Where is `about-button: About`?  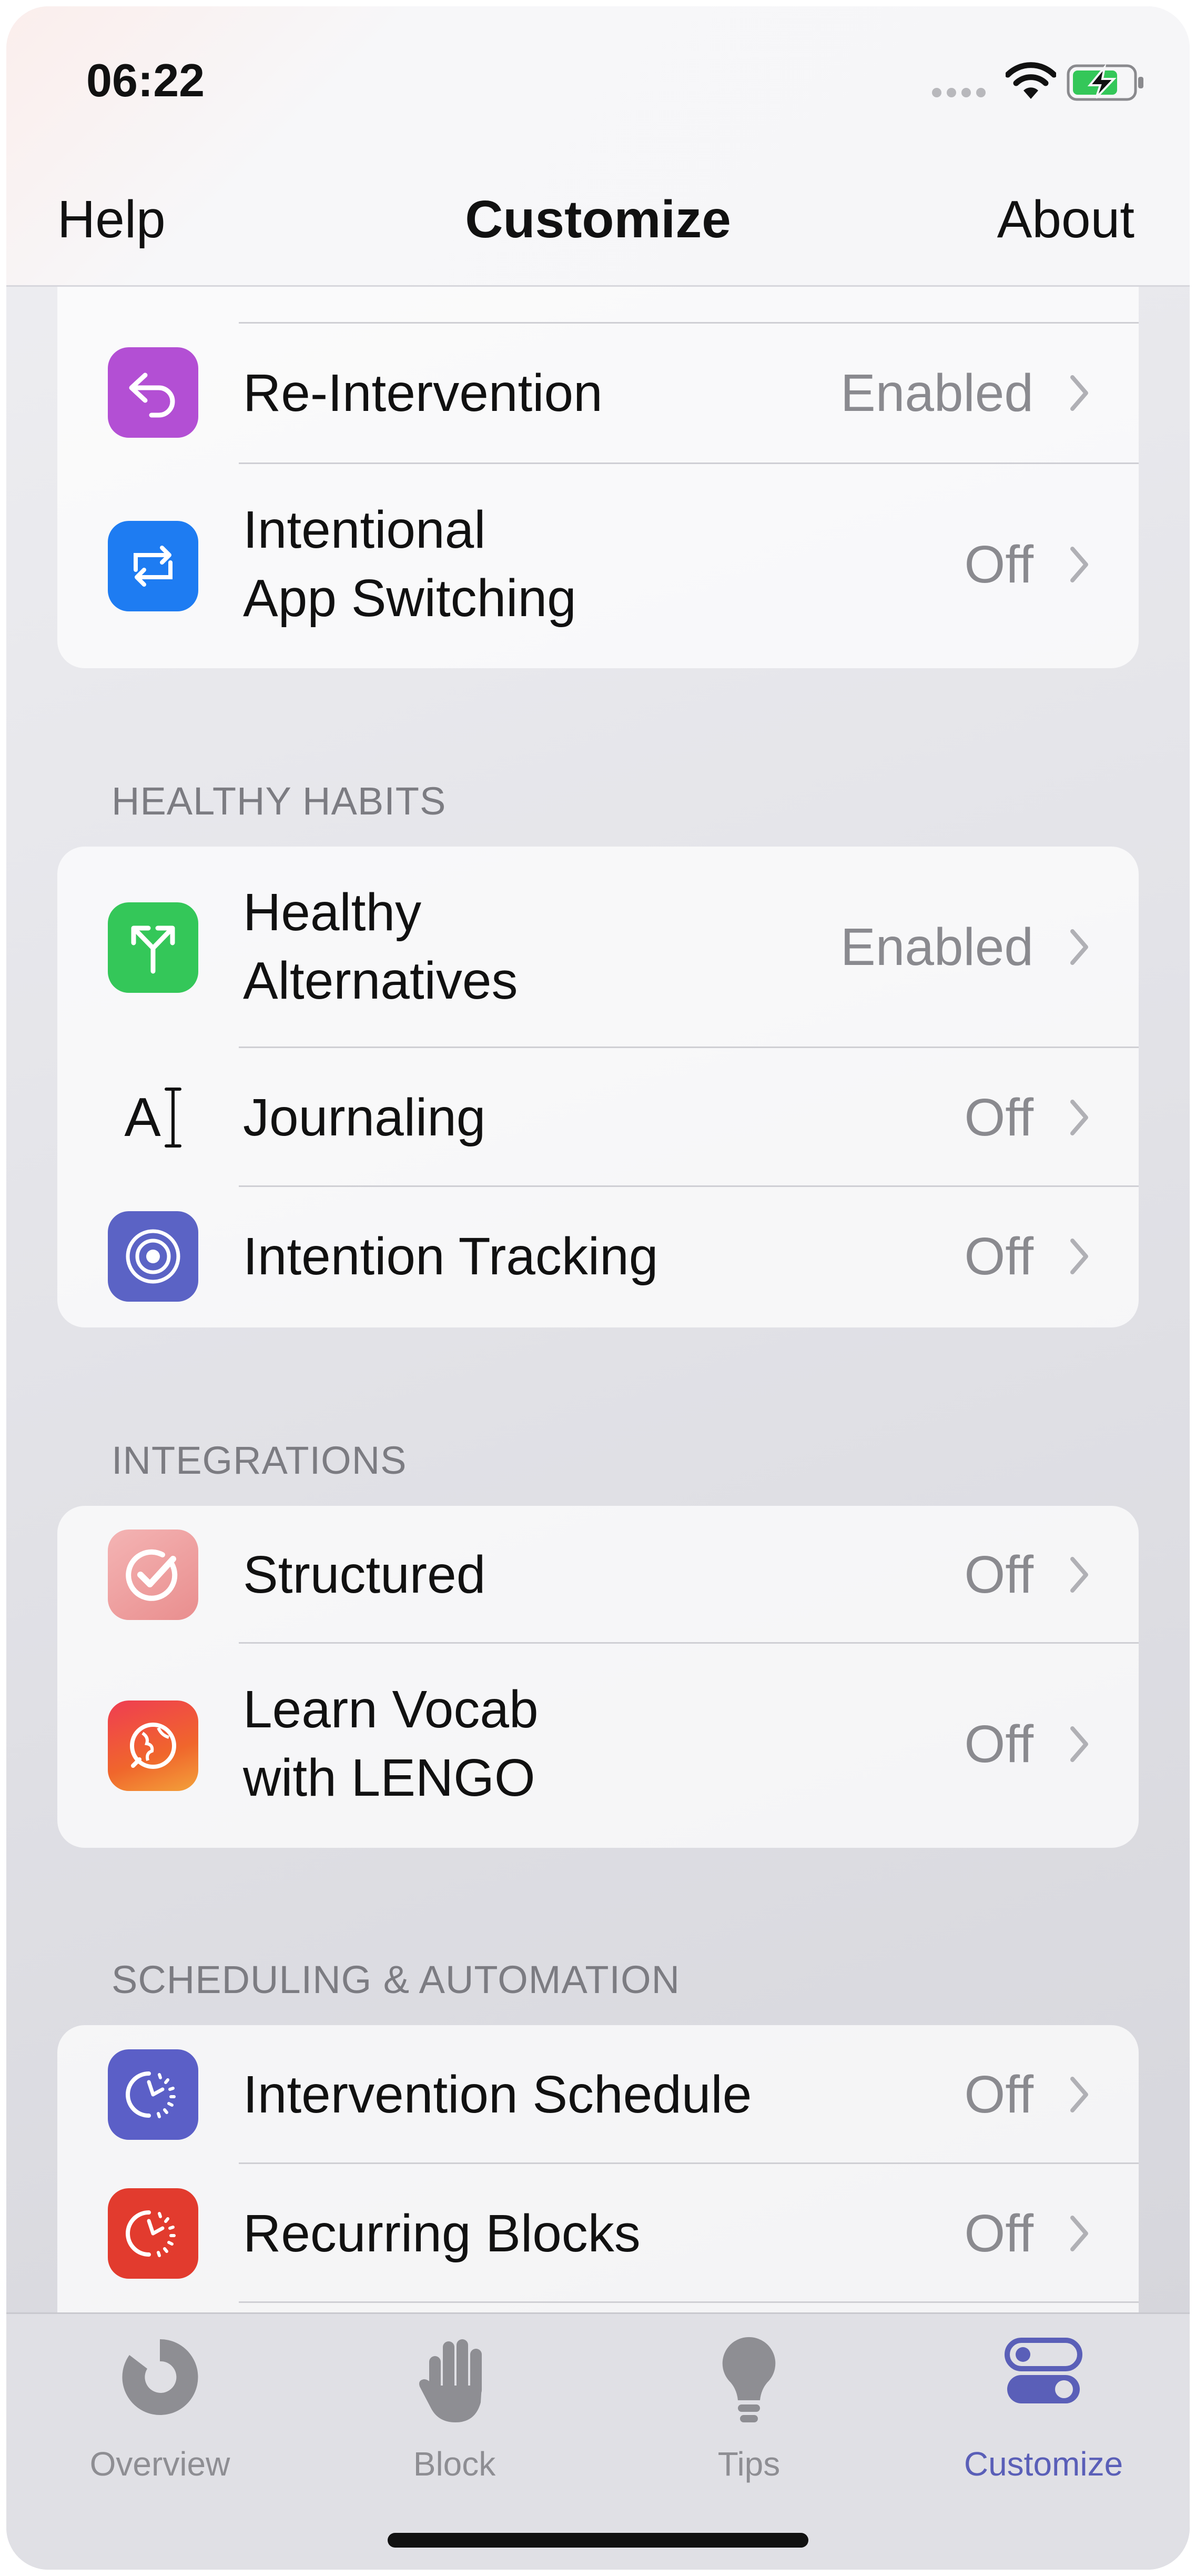
about-button: About is located at coordinates (1065, 220).